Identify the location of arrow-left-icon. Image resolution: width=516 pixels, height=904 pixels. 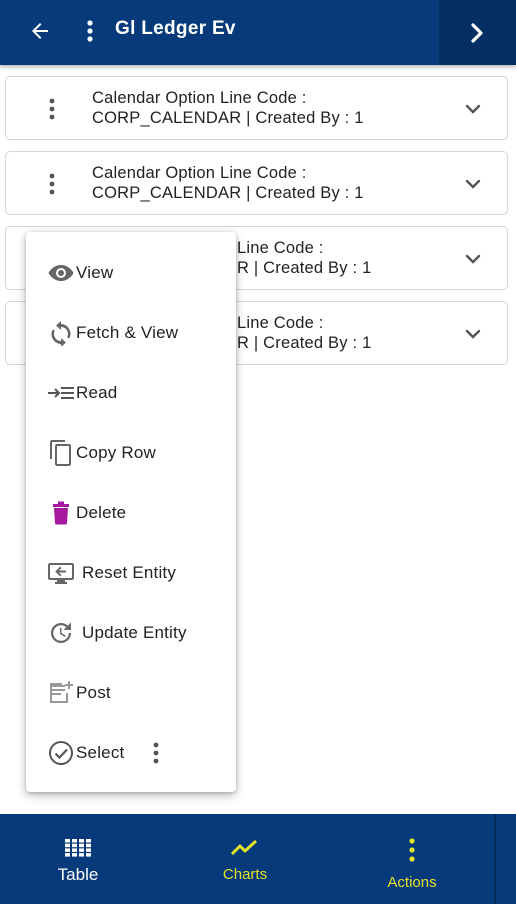
(40, 31).